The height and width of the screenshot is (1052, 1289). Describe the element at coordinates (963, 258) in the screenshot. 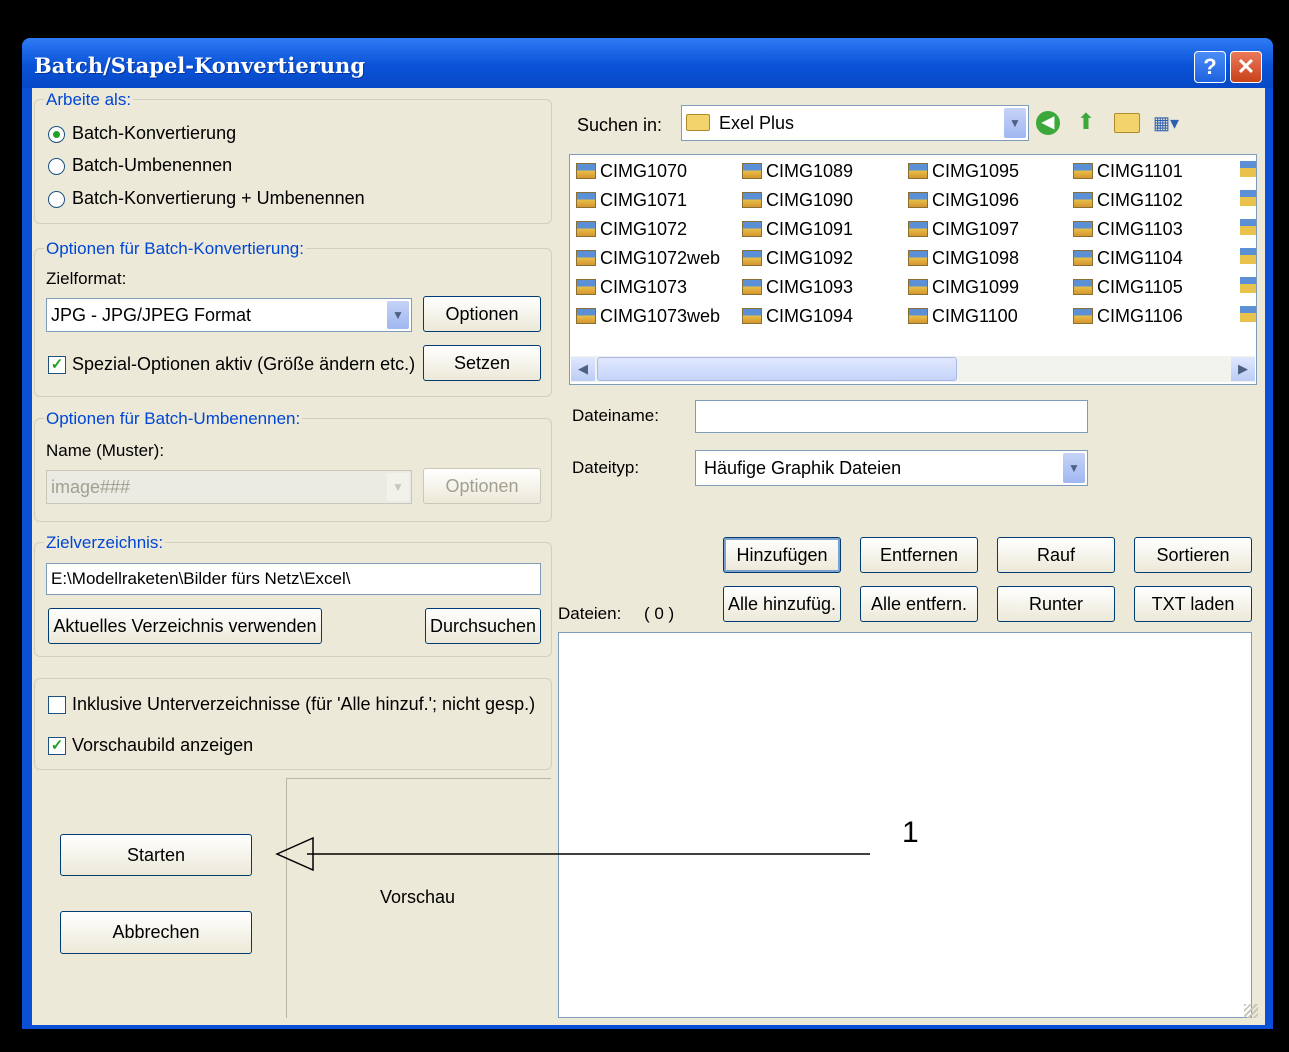

I see `list-item: CIMG1098` at that location.